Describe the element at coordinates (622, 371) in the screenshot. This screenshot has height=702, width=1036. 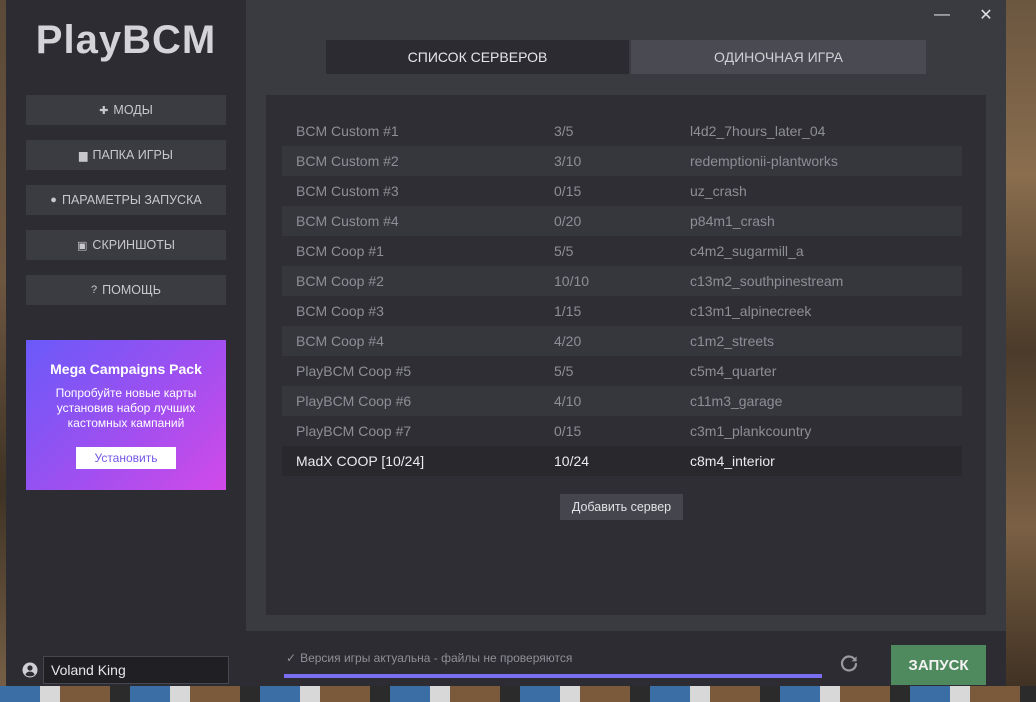
I see `server-row: PlayBCM Coop #5 5/5 c5m4_quarter` at that location.